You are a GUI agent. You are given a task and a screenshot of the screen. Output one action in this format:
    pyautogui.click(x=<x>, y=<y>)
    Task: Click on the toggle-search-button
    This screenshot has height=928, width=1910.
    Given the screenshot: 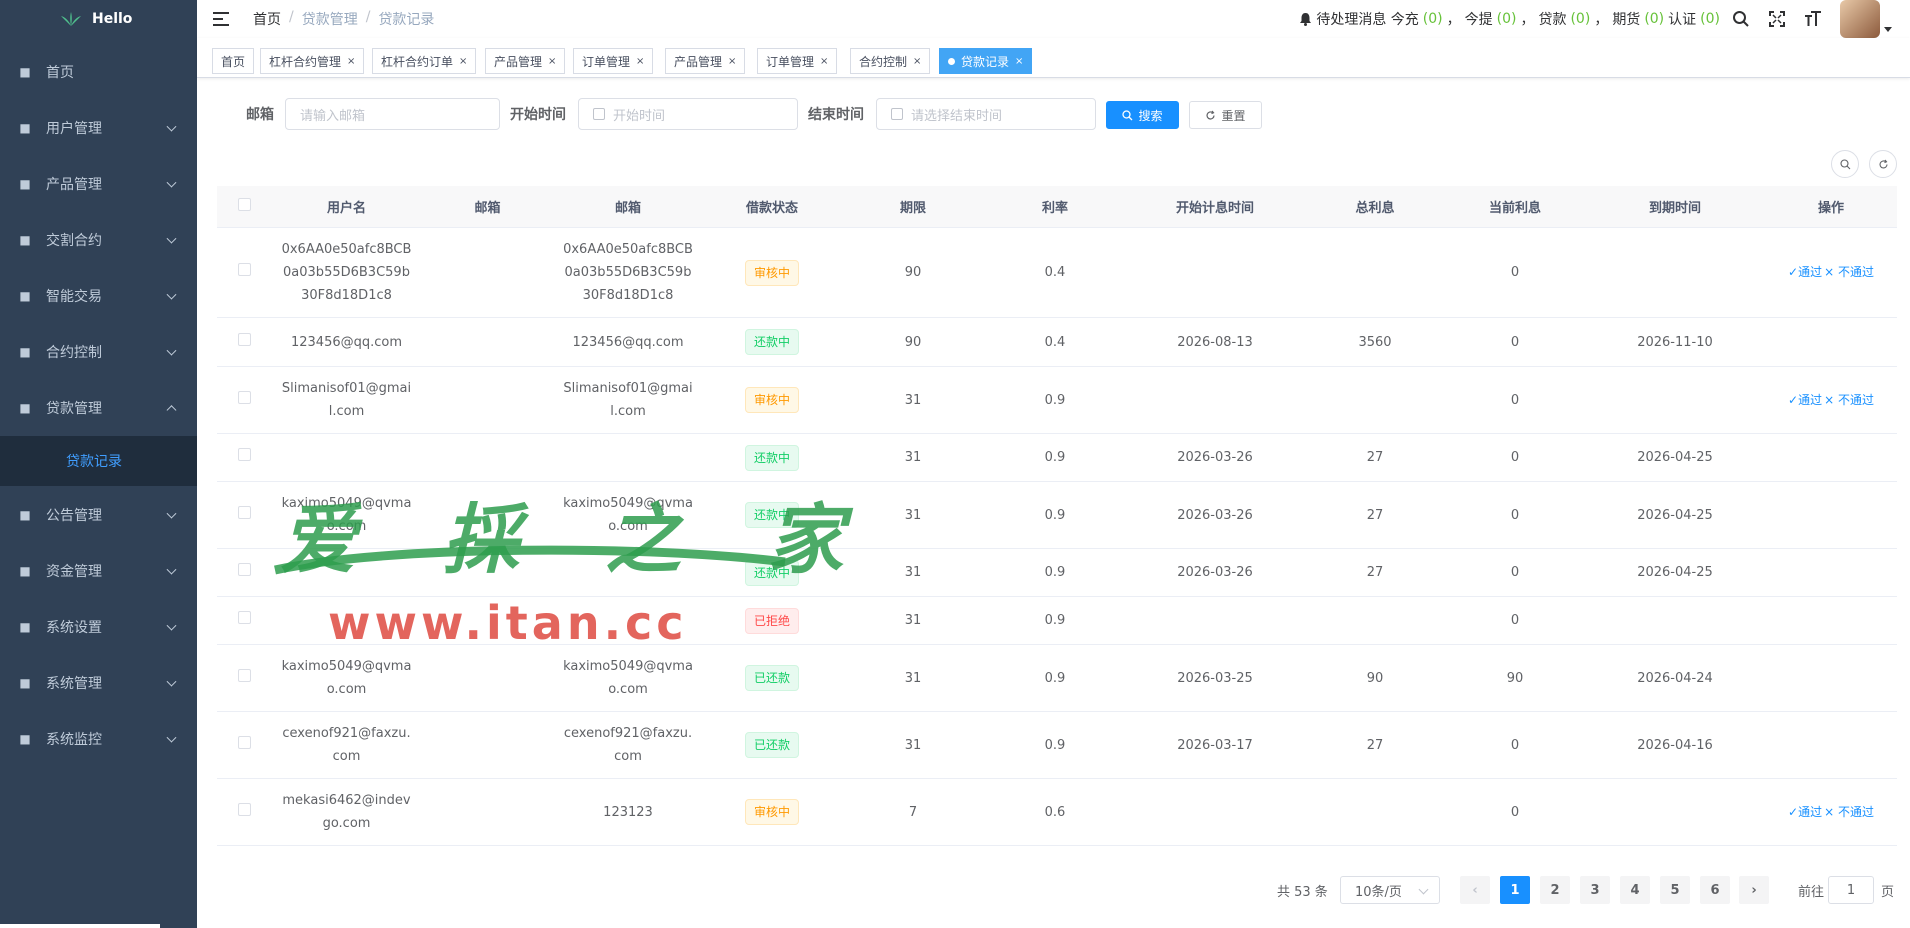 What is the action you would take?
    pyautogui.click(x=1845, y=164)
    